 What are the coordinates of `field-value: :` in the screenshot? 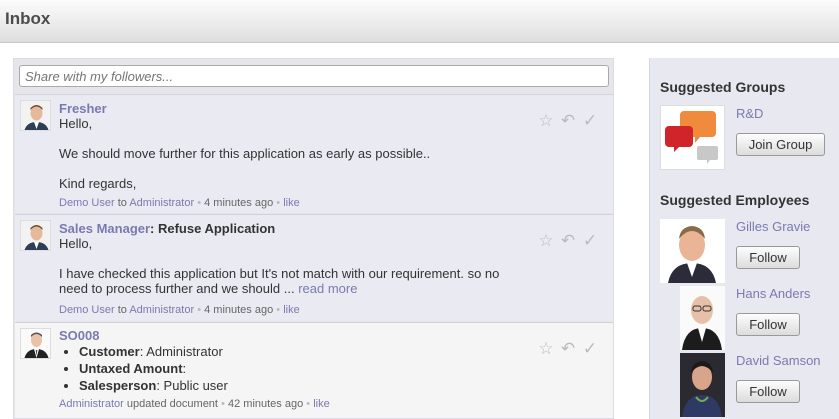 It's located at (184, 368).